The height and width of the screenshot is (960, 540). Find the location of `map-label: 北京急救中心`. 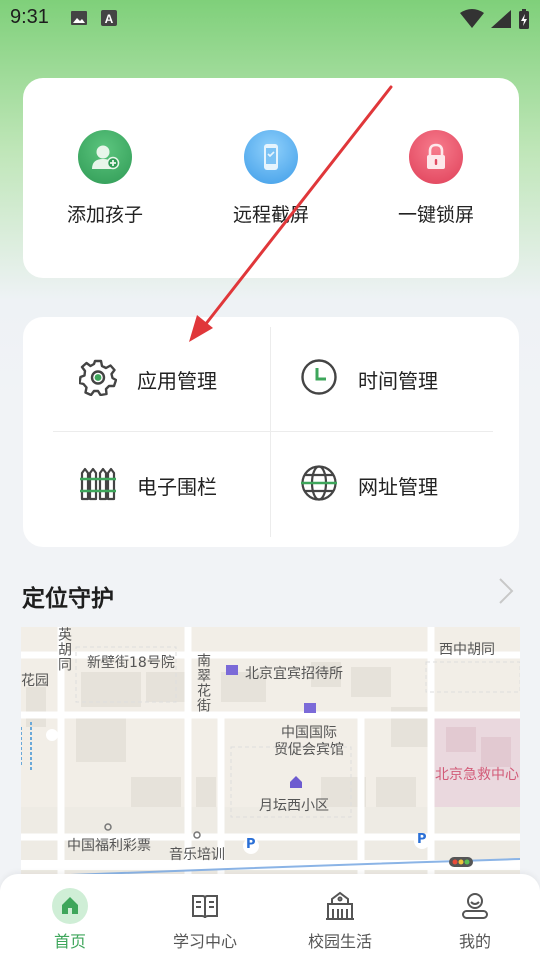

map-label: 北京急救中心 is located at coordinates (477, 775).